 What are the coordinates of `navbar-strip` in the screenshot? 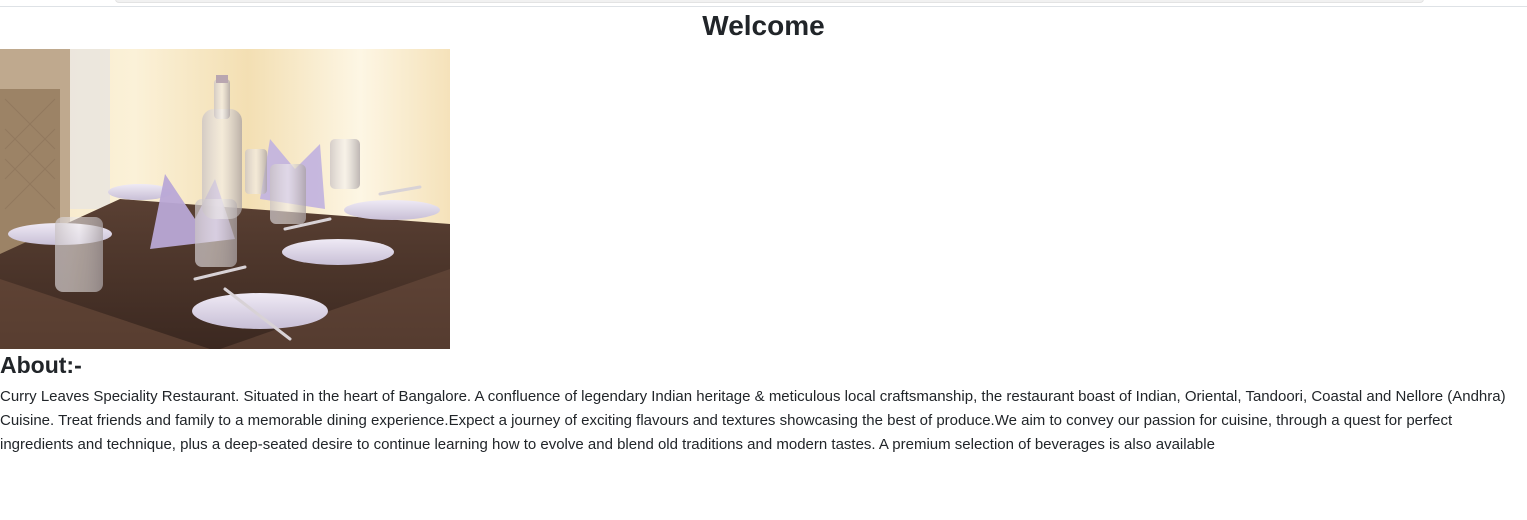 It's located at (769, 1).